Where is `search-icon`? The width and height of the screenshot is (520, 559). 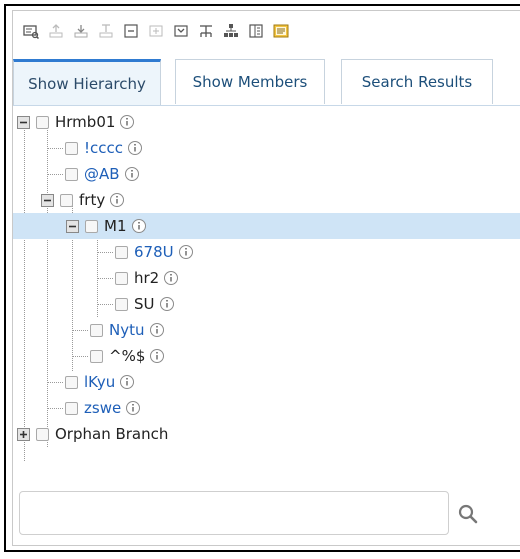
search-icon is located at coordinates (468, 514).